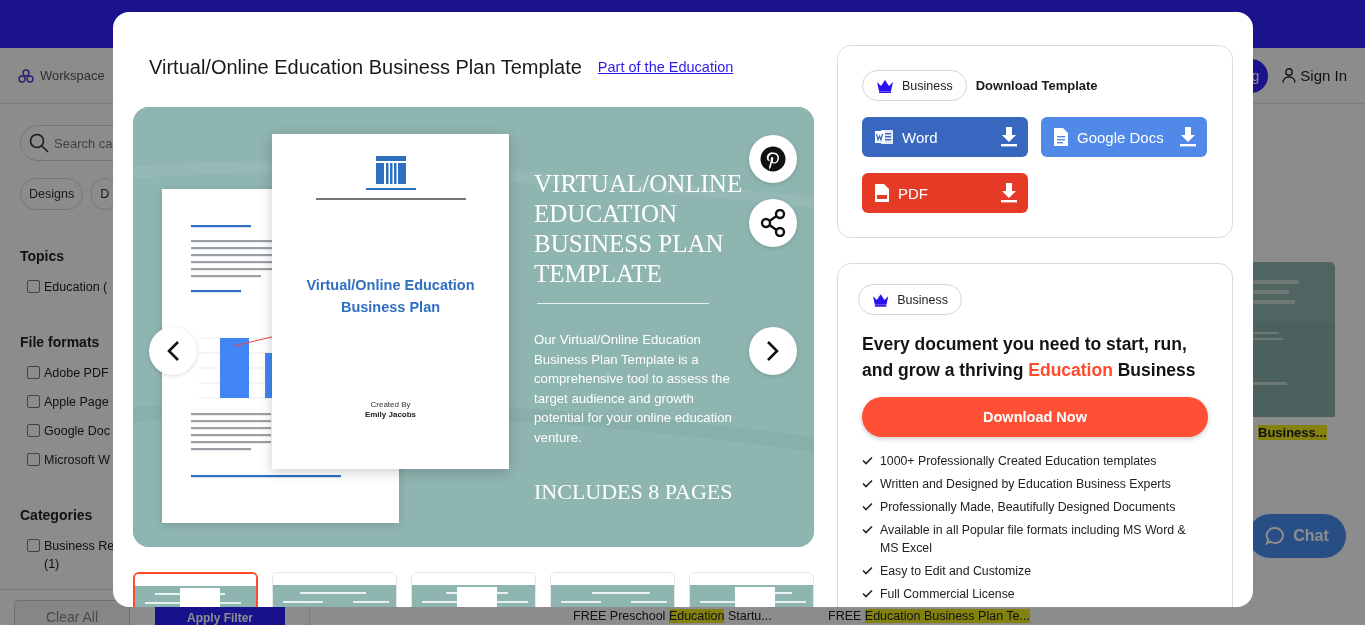  Describe the element at coordinates (76, 287) in the screenshot. I see `filter-option-label: Education (` at that location.